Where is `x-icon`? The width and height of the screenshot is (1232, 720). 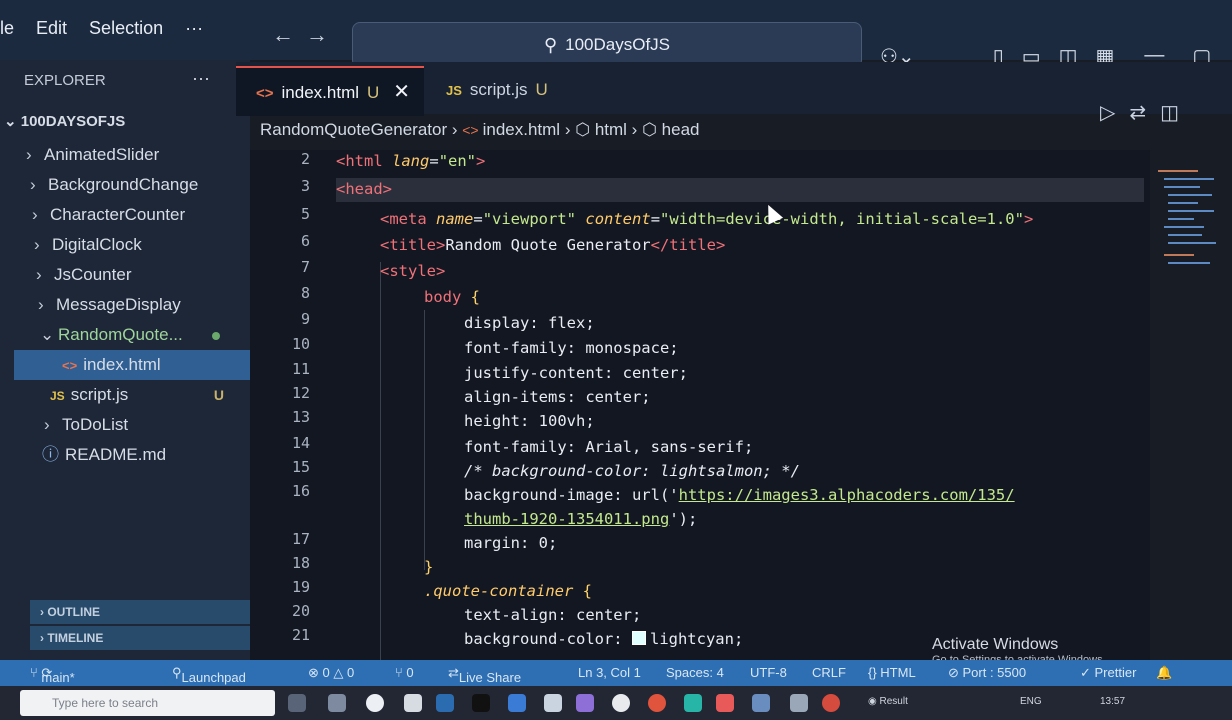
x-icon is located at coordinates (481, 703).